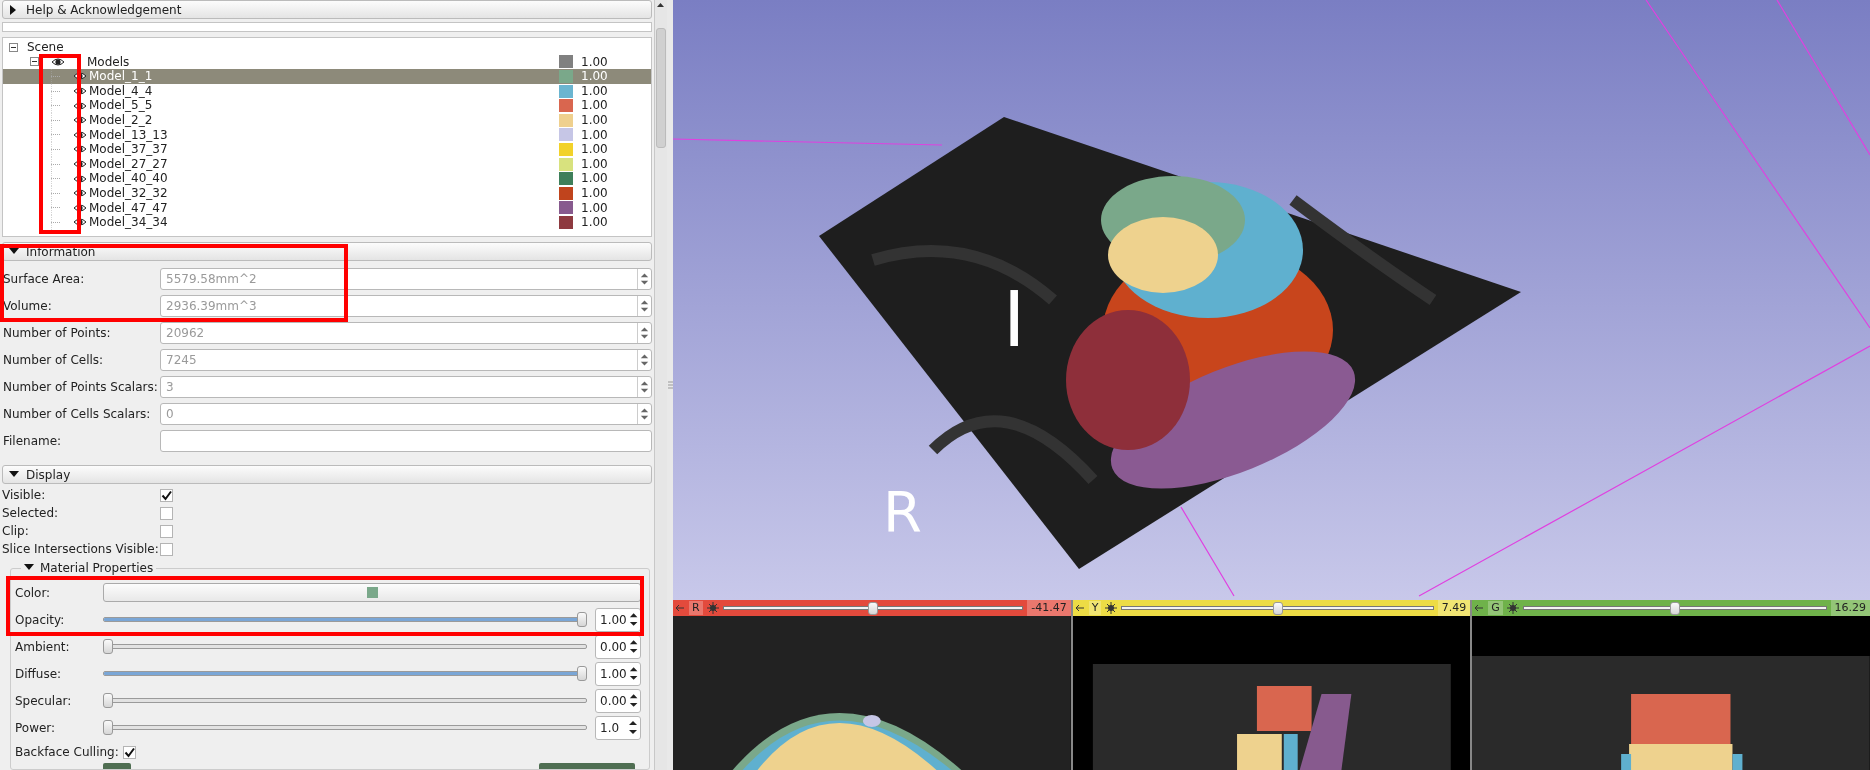 This screenshot has height=770, width=1870. What do you see at coordinates (406, 440) in the screenshot?
I see `text-field` at bounding box center [406, 440].